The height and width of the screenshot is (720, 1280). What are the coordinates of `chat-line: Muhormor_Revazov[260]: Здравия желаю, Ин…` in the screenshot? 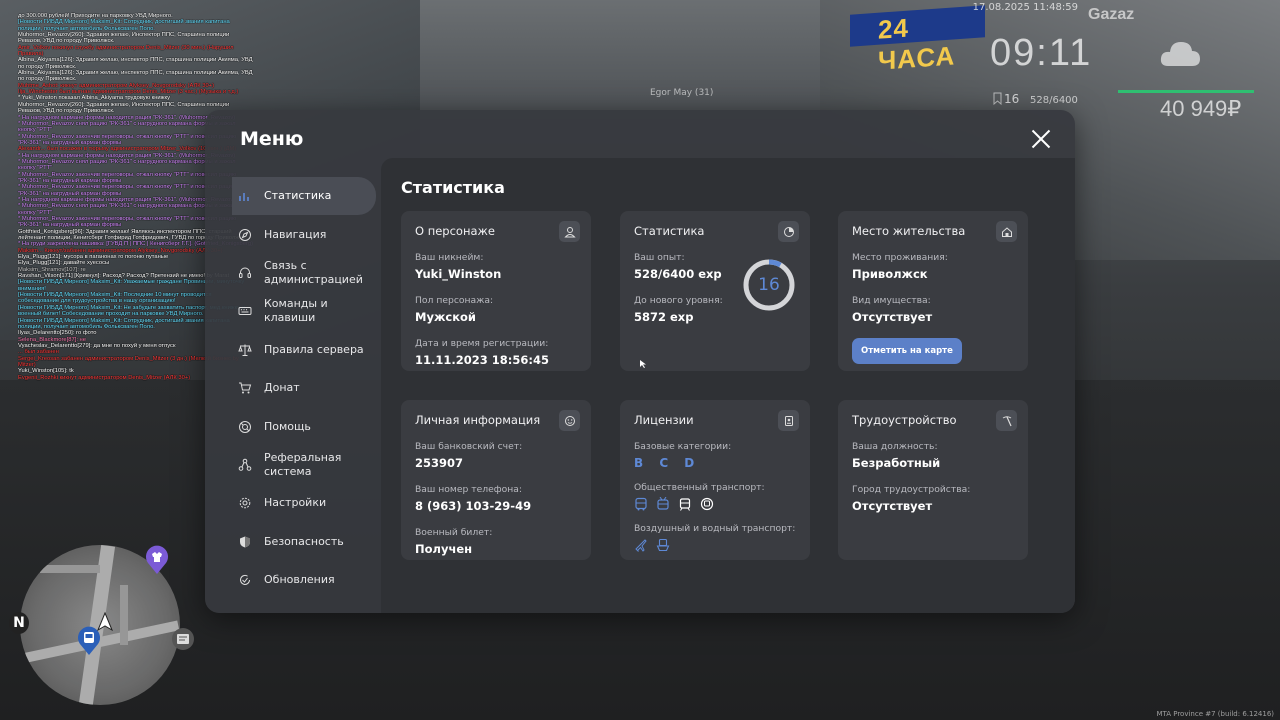 It's located at (124, 38).